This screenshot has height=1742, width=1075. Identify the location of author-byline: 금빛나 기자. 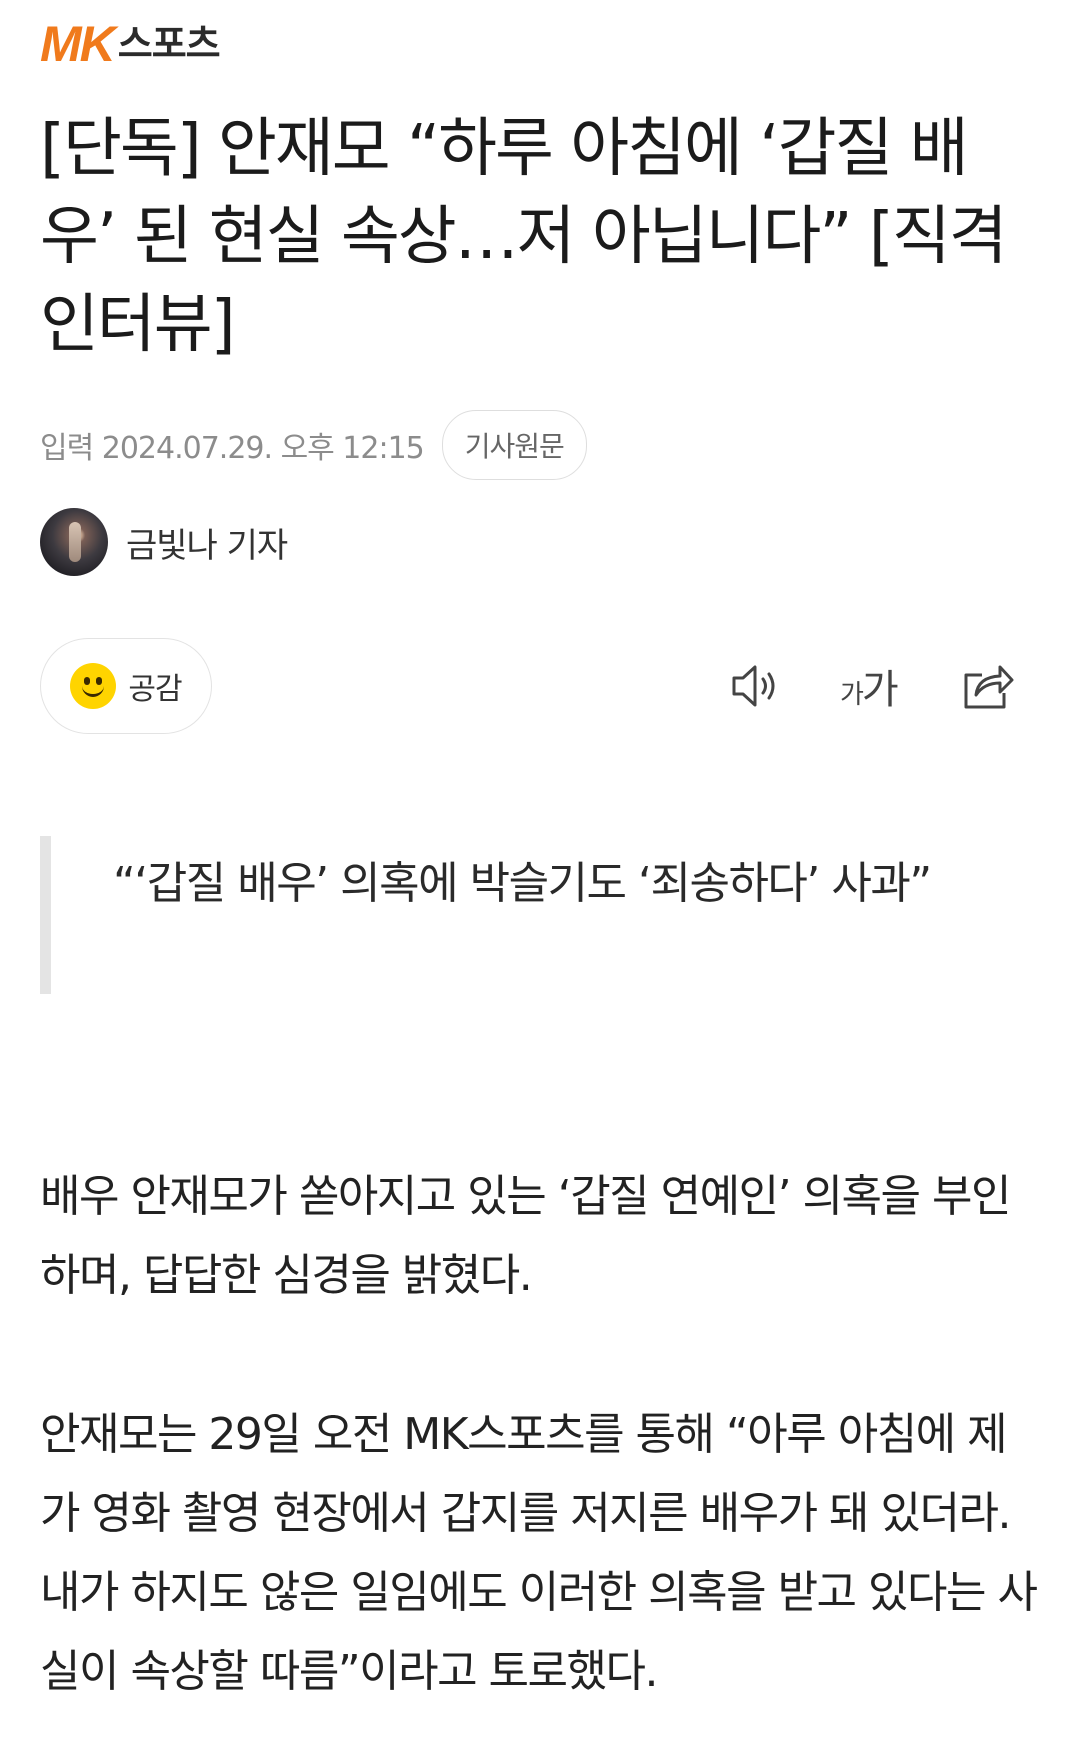
(164, 542).